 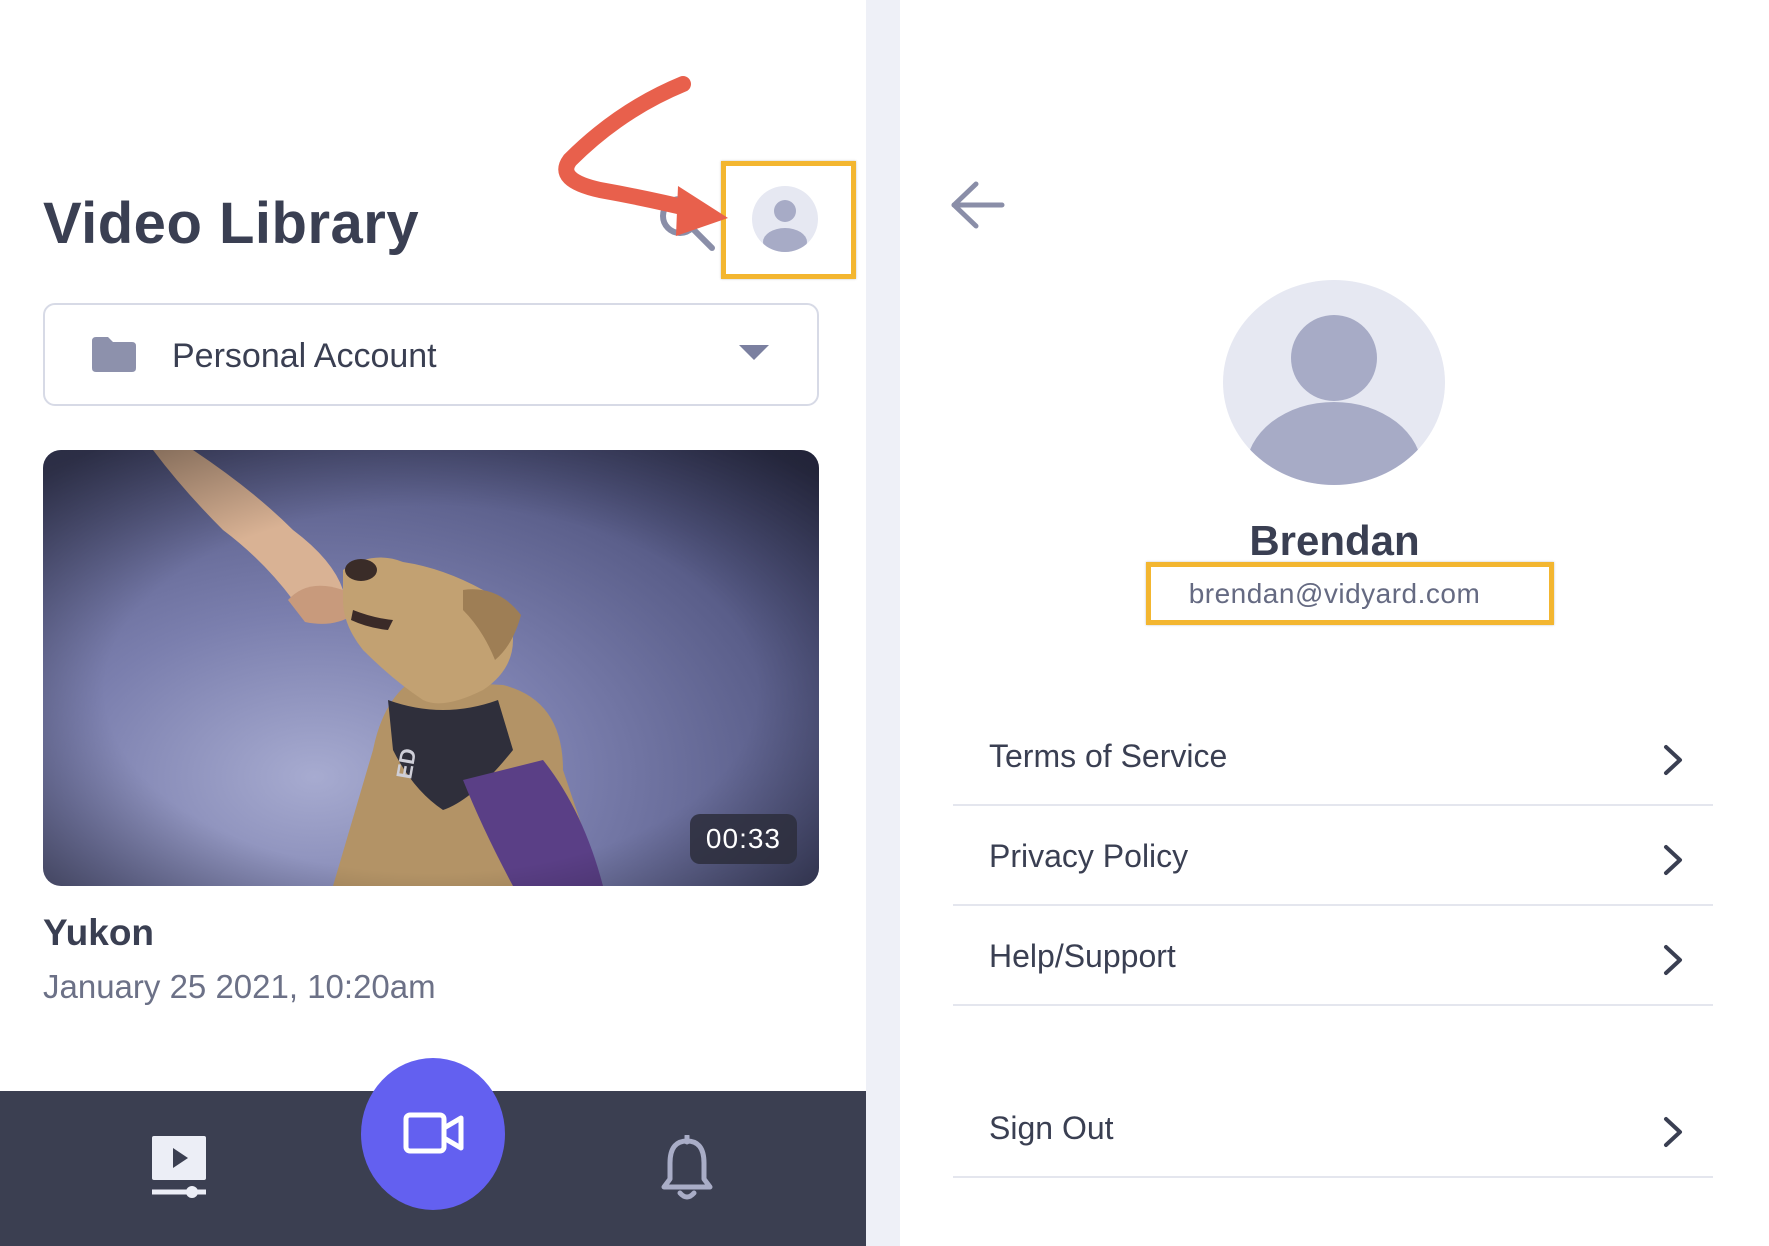 What do you see at coordinates (114, 354) in the screenshot?
I see `folder-icon` at bounding box center [114, 354].